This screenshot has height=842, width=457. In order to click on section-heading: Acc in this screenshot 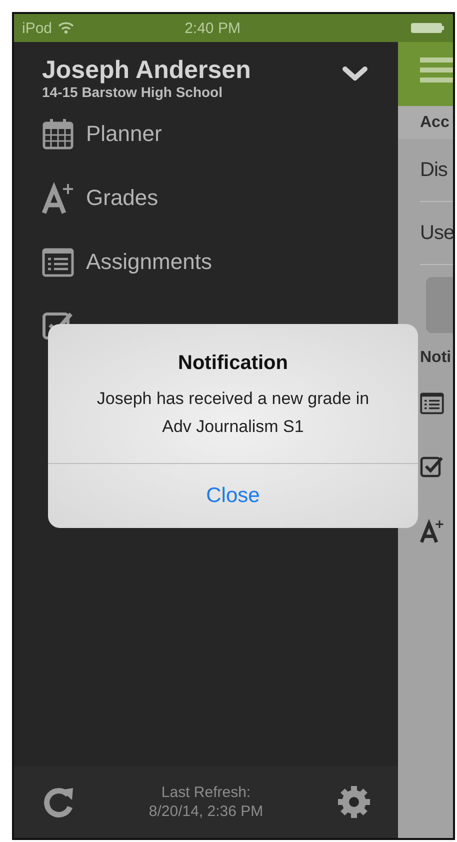, I will do `click(435, 123)`.